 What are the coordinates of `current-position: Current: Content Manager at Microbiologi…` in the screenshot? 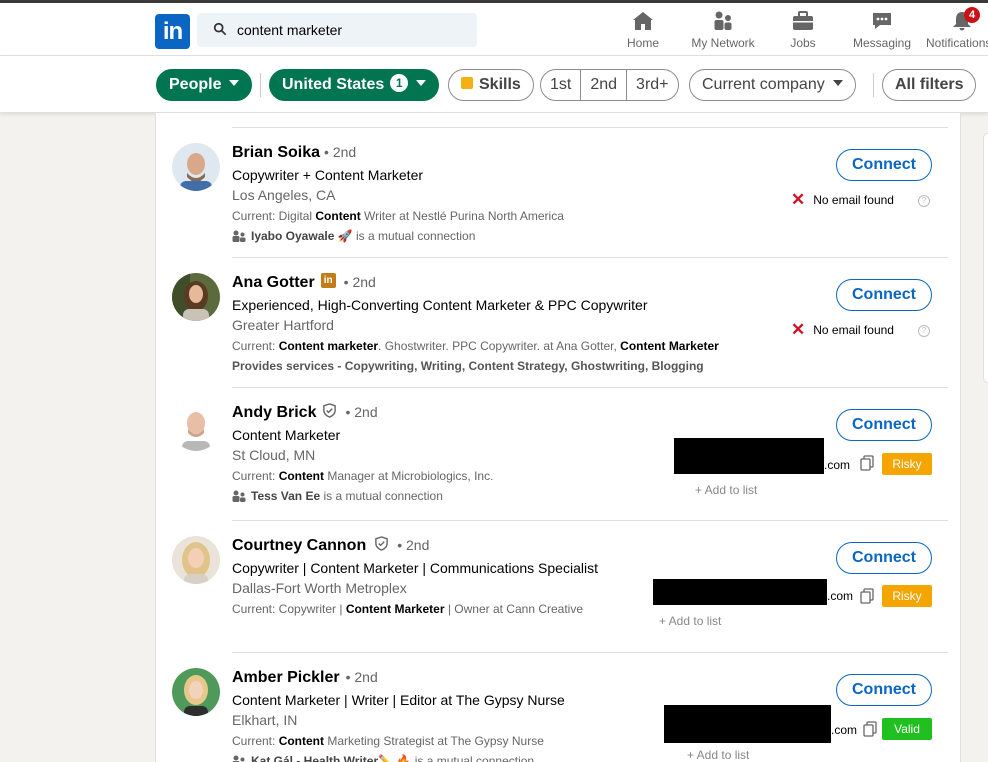 It's located at (363, 476).